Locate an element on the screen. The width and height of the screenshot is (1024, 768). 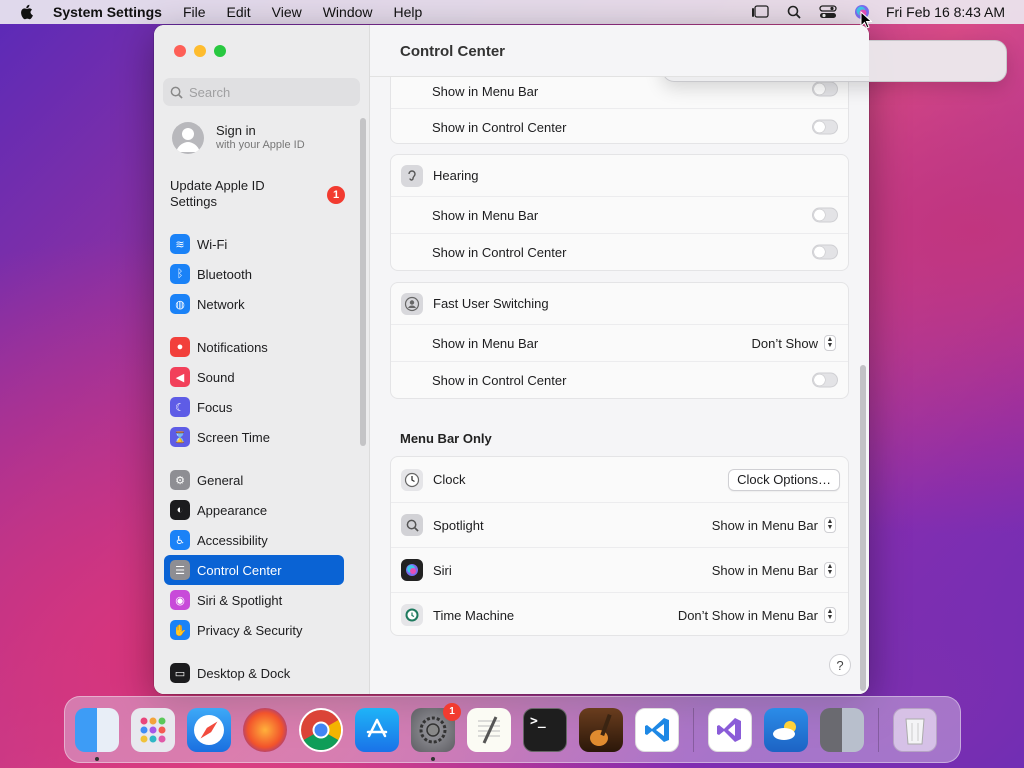
fast-user-header: Fast User Switching is located at coordinates (619, 303).